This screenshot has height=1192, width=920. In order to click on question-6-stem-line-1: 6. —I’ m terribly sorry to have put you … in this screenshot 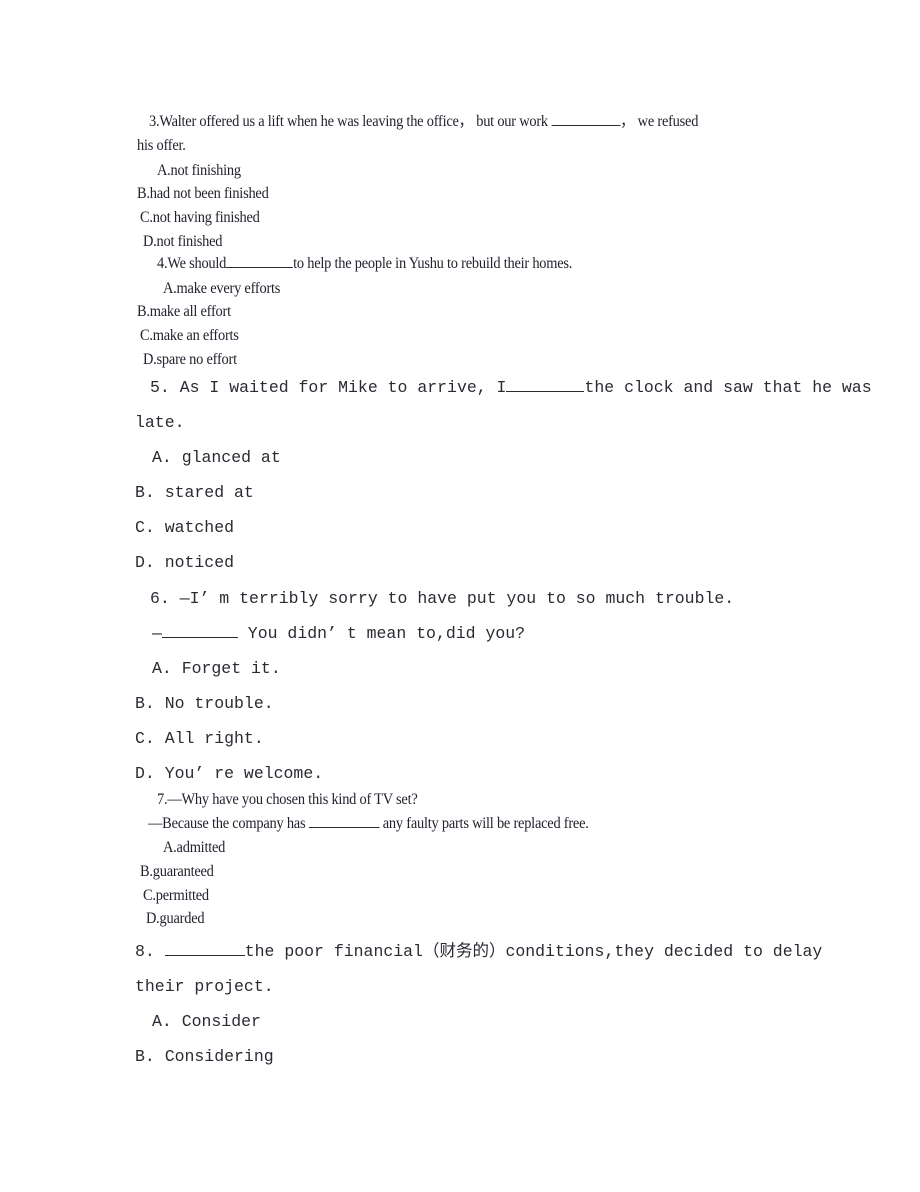, I will do `click(442, 598)`.